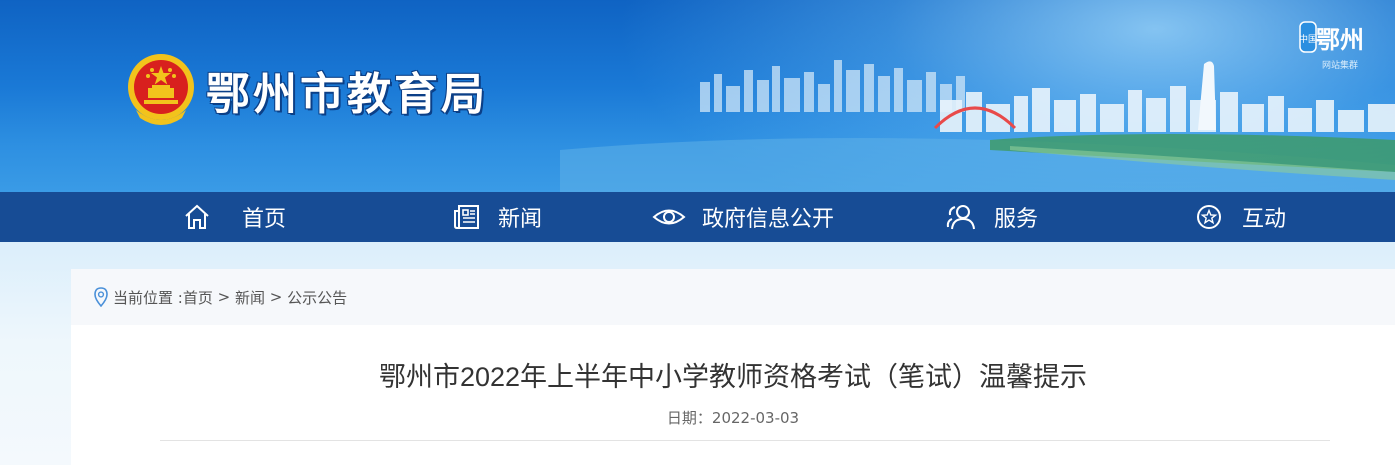  What do you see at coordinates (197, 217) in the screenshot?
I see `home-icon` at bounding box center [197, 217].